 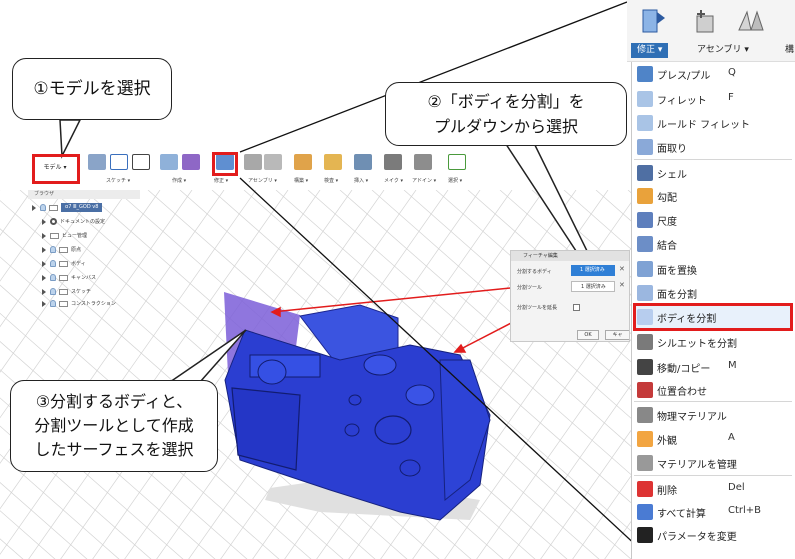 What do you see at coordinates (713, 173) in the screenshot?
I see `menu-item-shell: シェル` at bounding box center [713, 173].